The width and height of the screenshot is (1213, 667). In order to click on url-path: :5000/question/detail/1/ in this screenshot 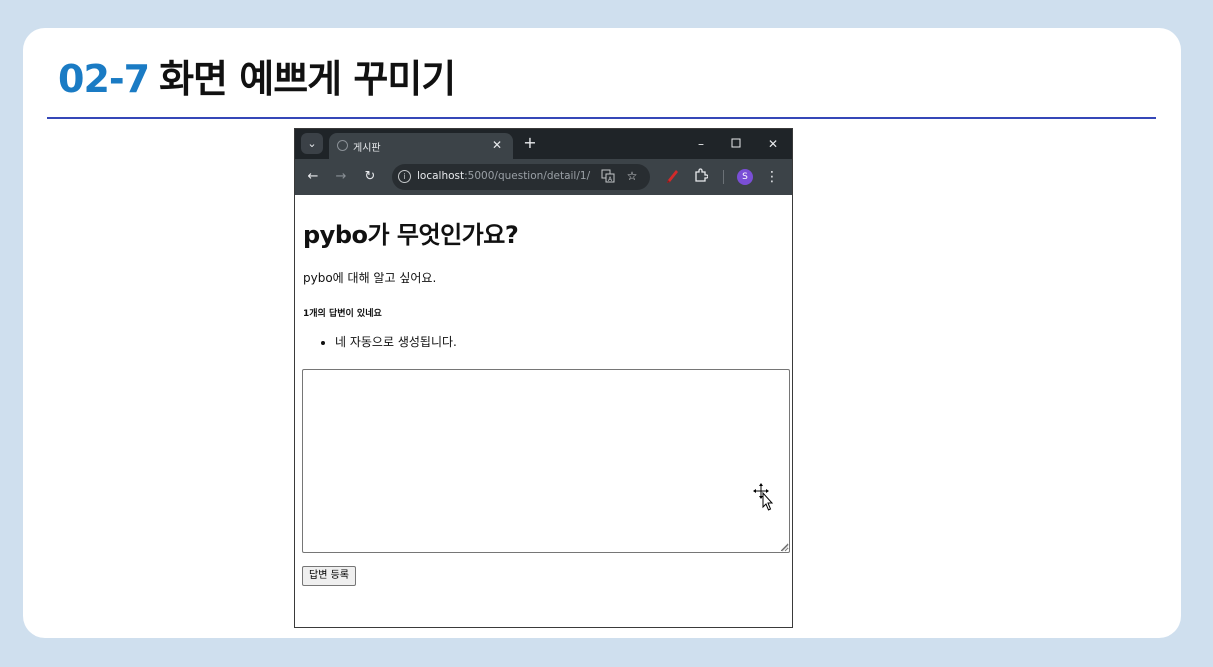, I will do `click(527, 176)`.